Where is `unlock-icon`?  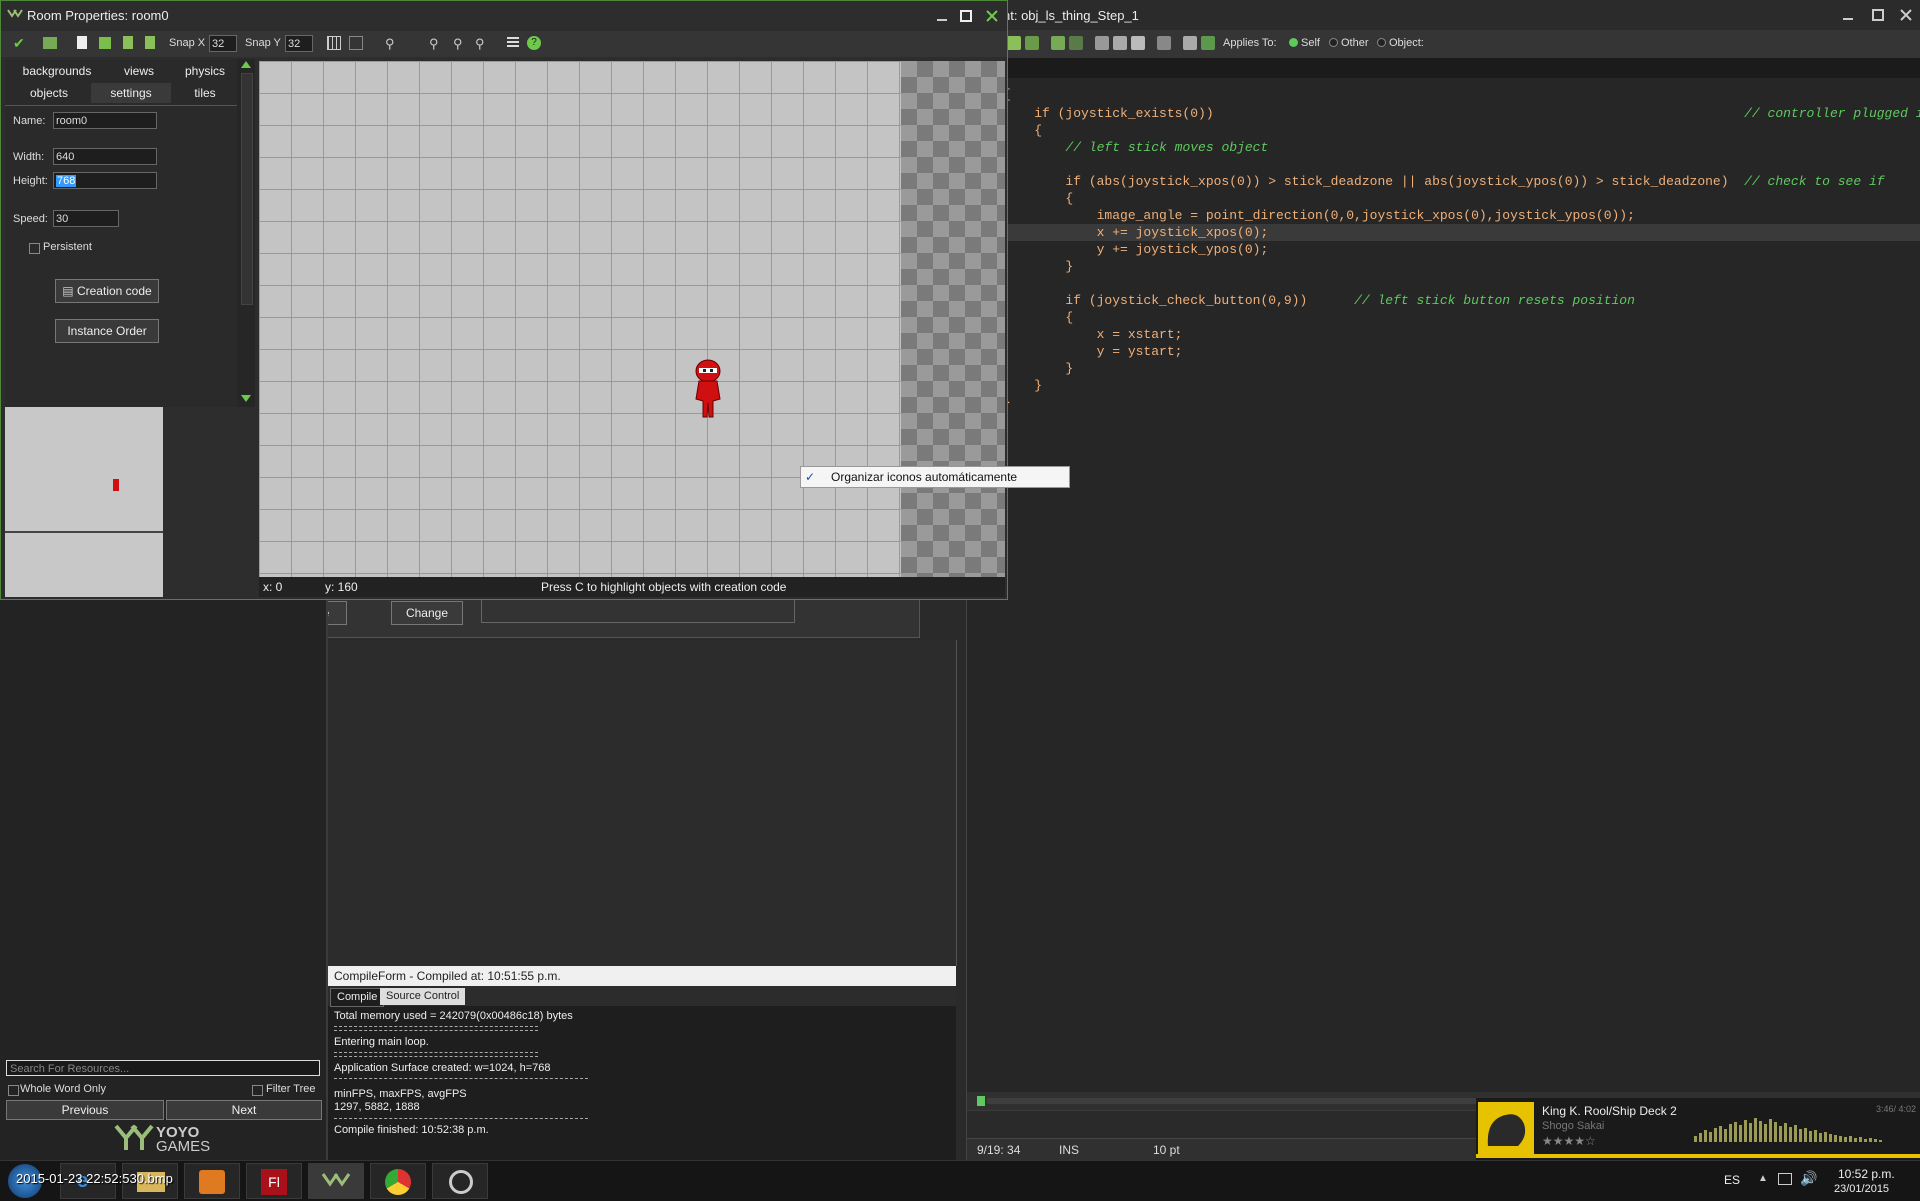
unlock-icon is located at coordinates (150, 42).